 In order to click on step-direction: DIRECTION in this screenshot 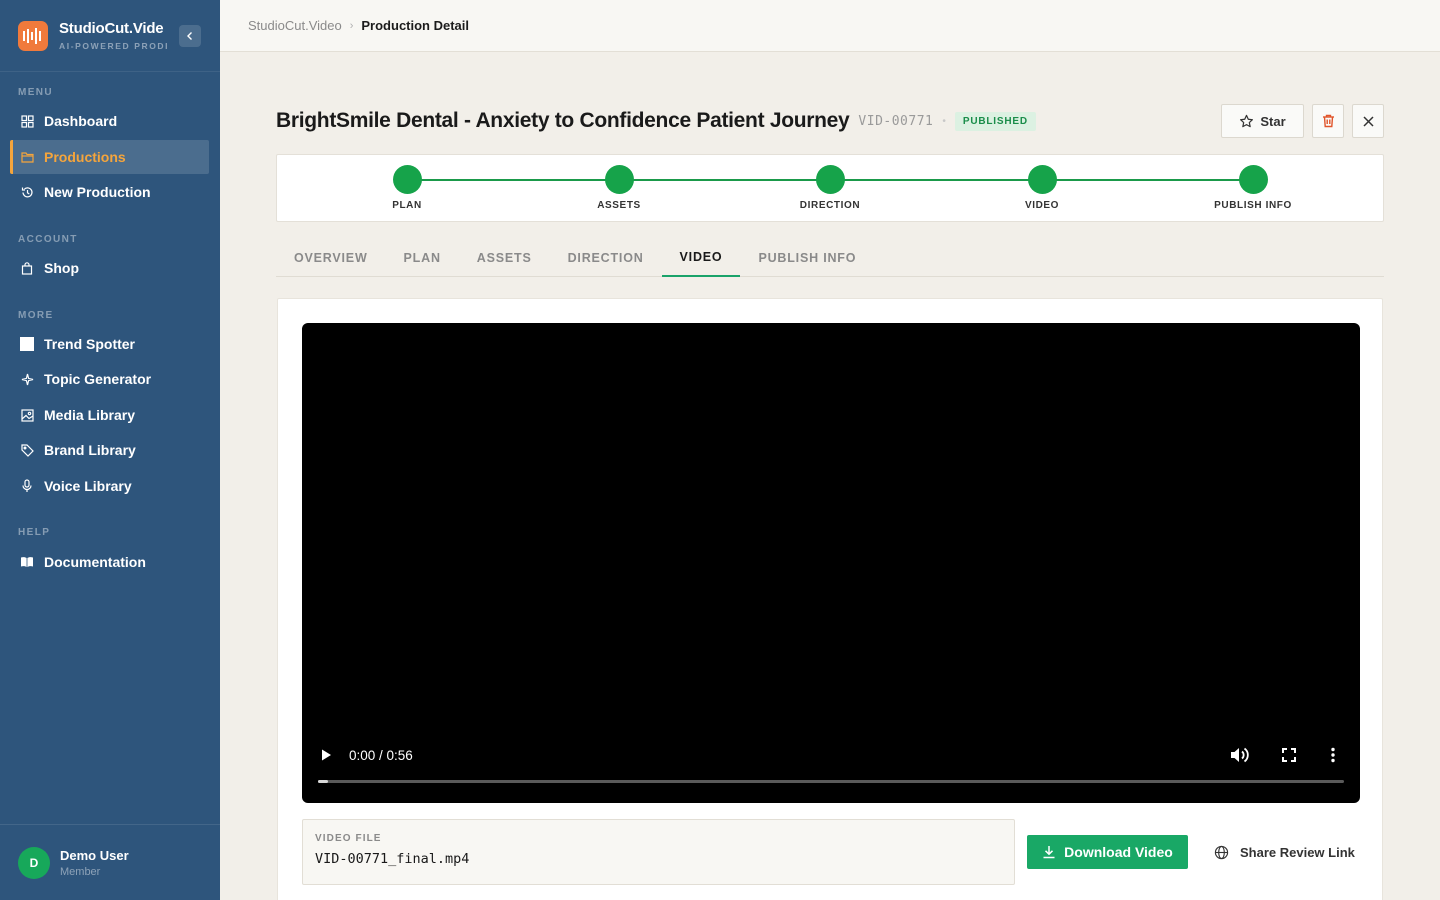, I will do `click(830, 188)`.